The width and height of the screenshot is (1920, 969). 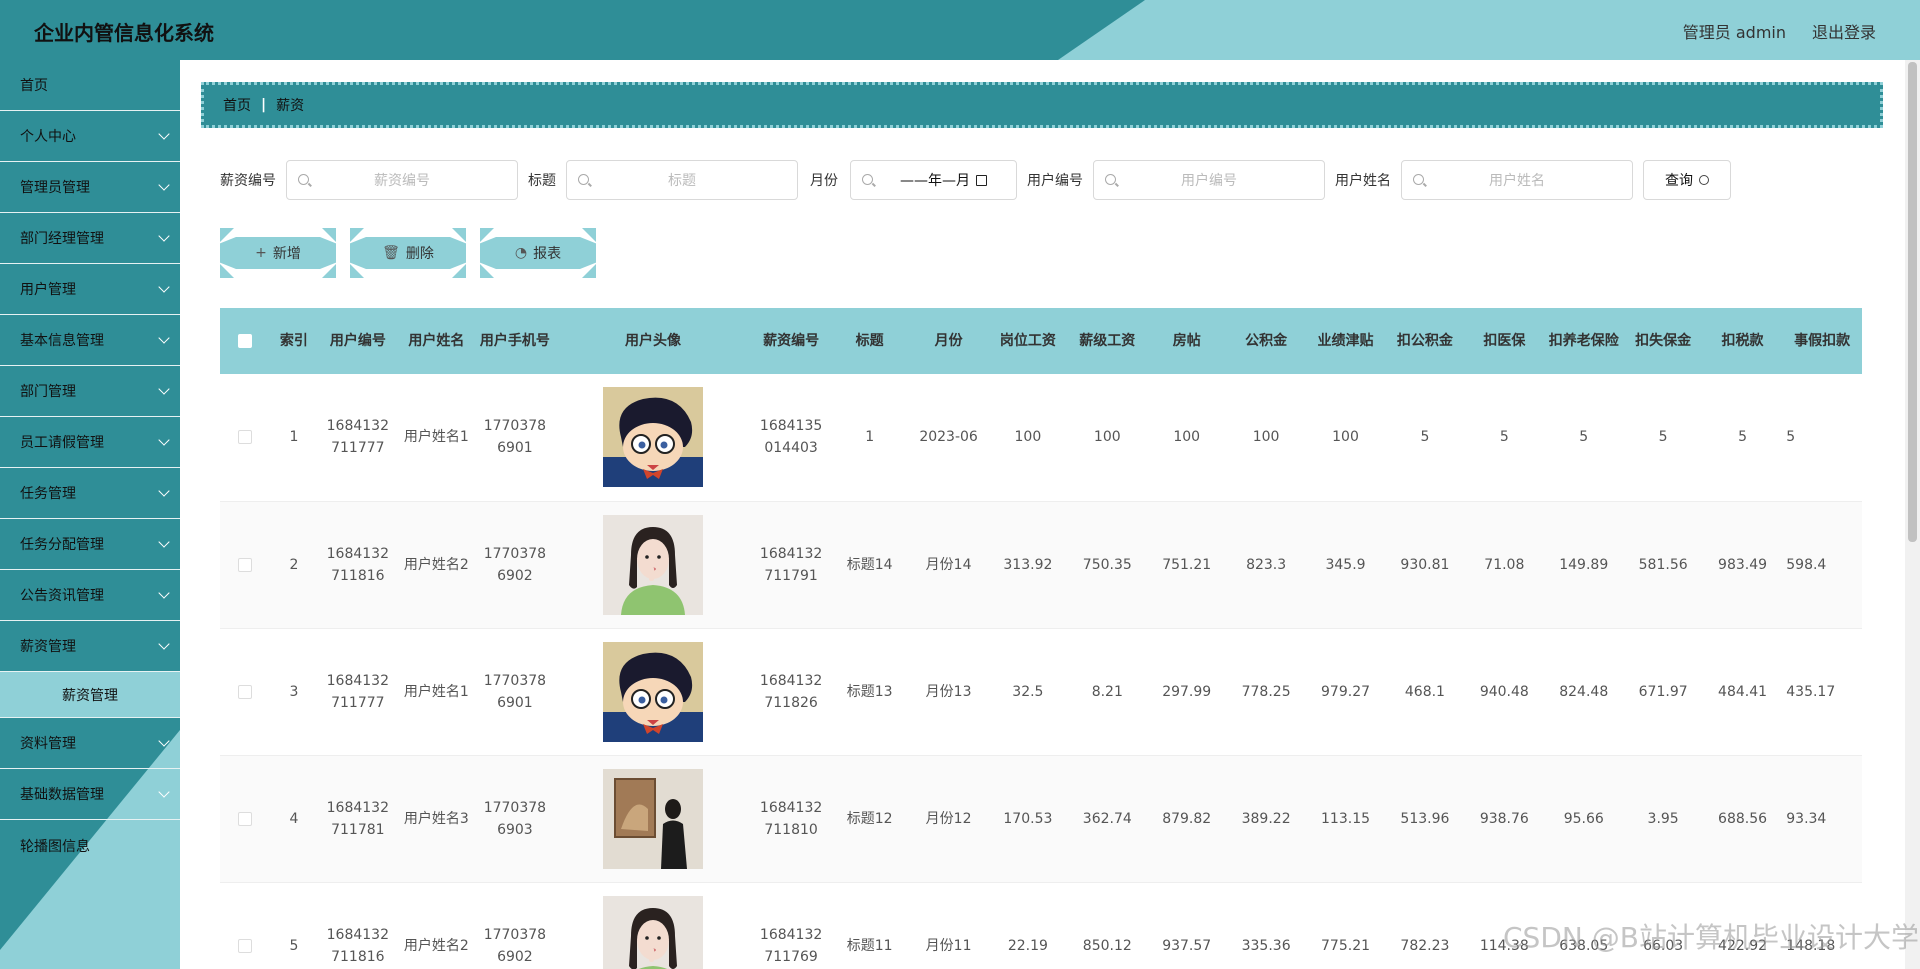 What do you see at coordinates (90, 595) in the screenshot?
I see `sidebar-item-news-mgmt: 公告资讯管理` at bounding box center [90, 595].